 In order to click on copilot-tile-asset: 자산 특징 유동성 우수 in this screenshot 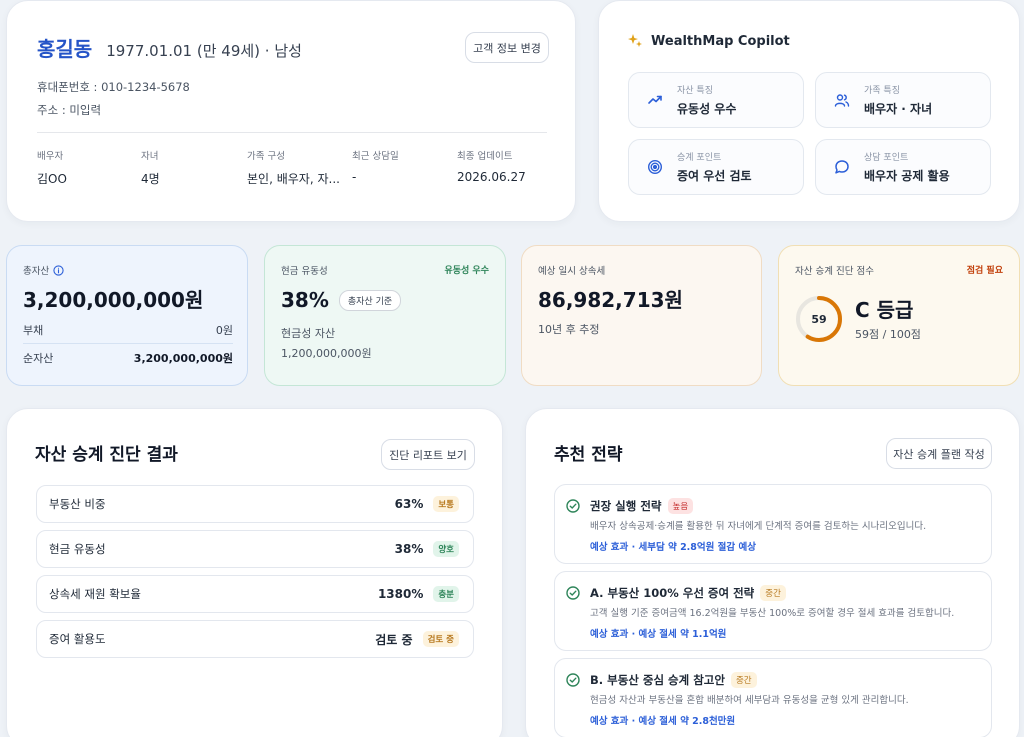, I will do `click(716, 100)`.